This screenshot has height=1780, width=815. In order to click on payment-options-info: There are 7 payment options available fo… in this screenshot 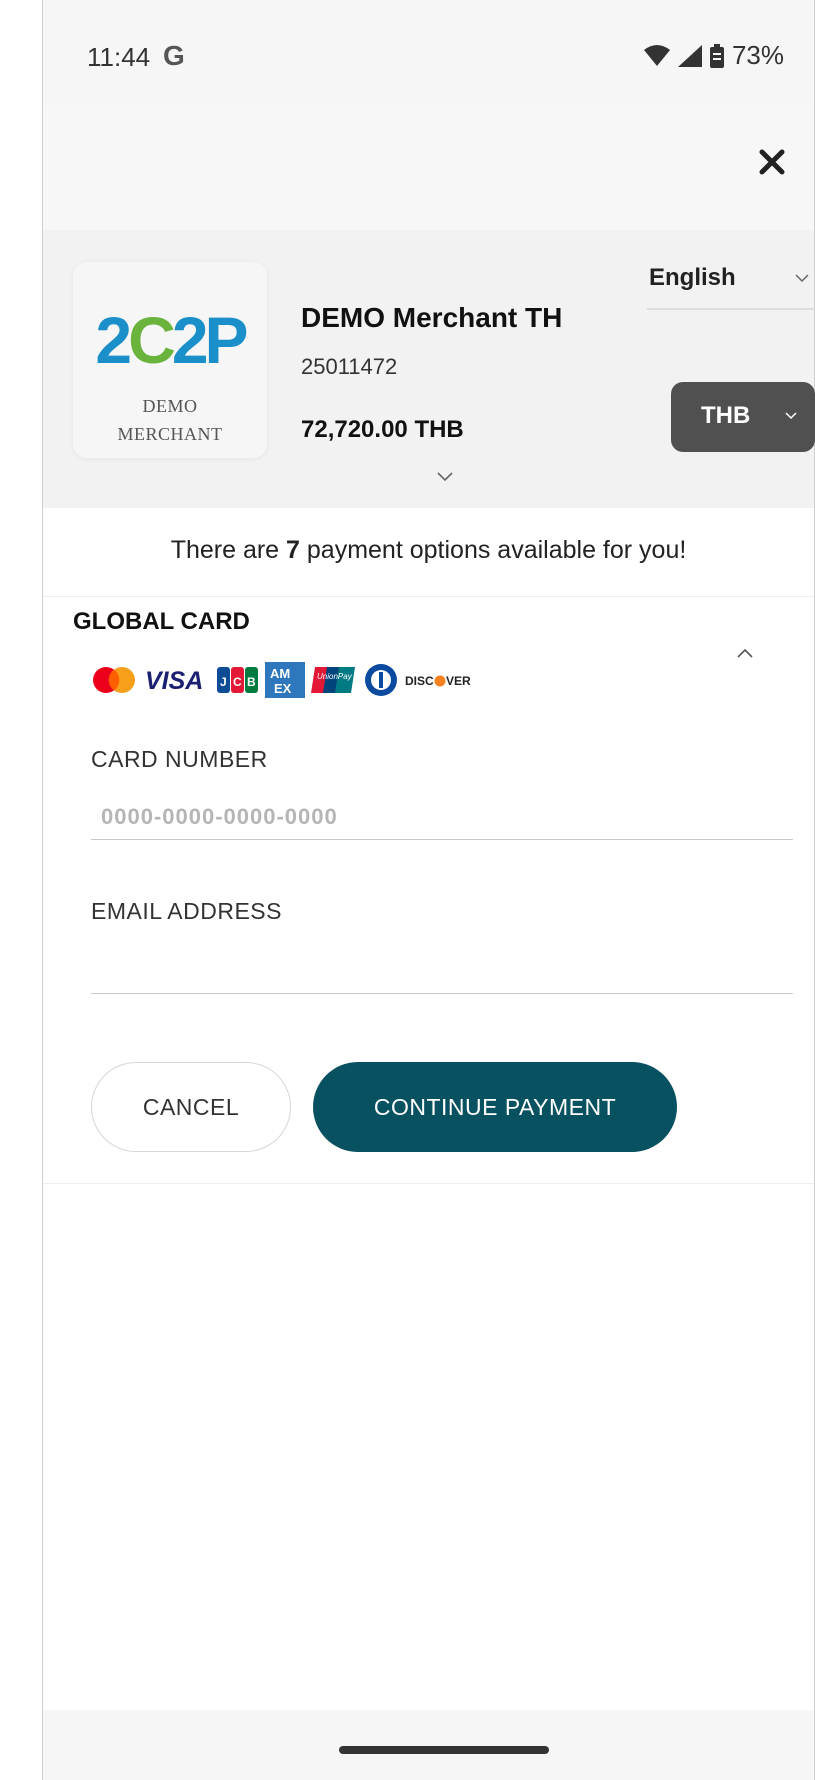, I will do `click(428, 550)`.